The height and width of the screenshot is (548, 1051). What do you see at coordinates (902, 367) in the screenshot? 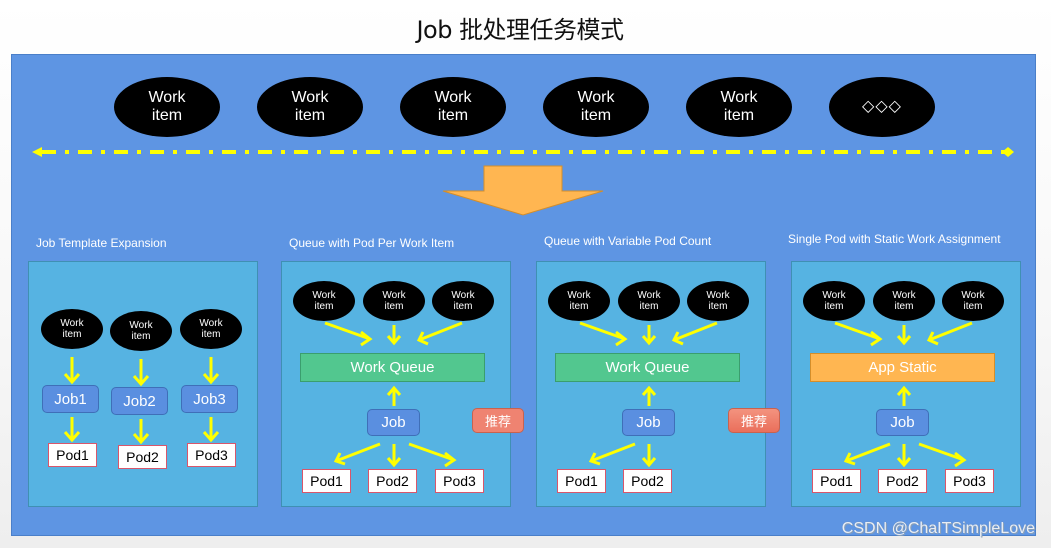
I see `app-static-node: App Static` at bounding box center [902, 367].